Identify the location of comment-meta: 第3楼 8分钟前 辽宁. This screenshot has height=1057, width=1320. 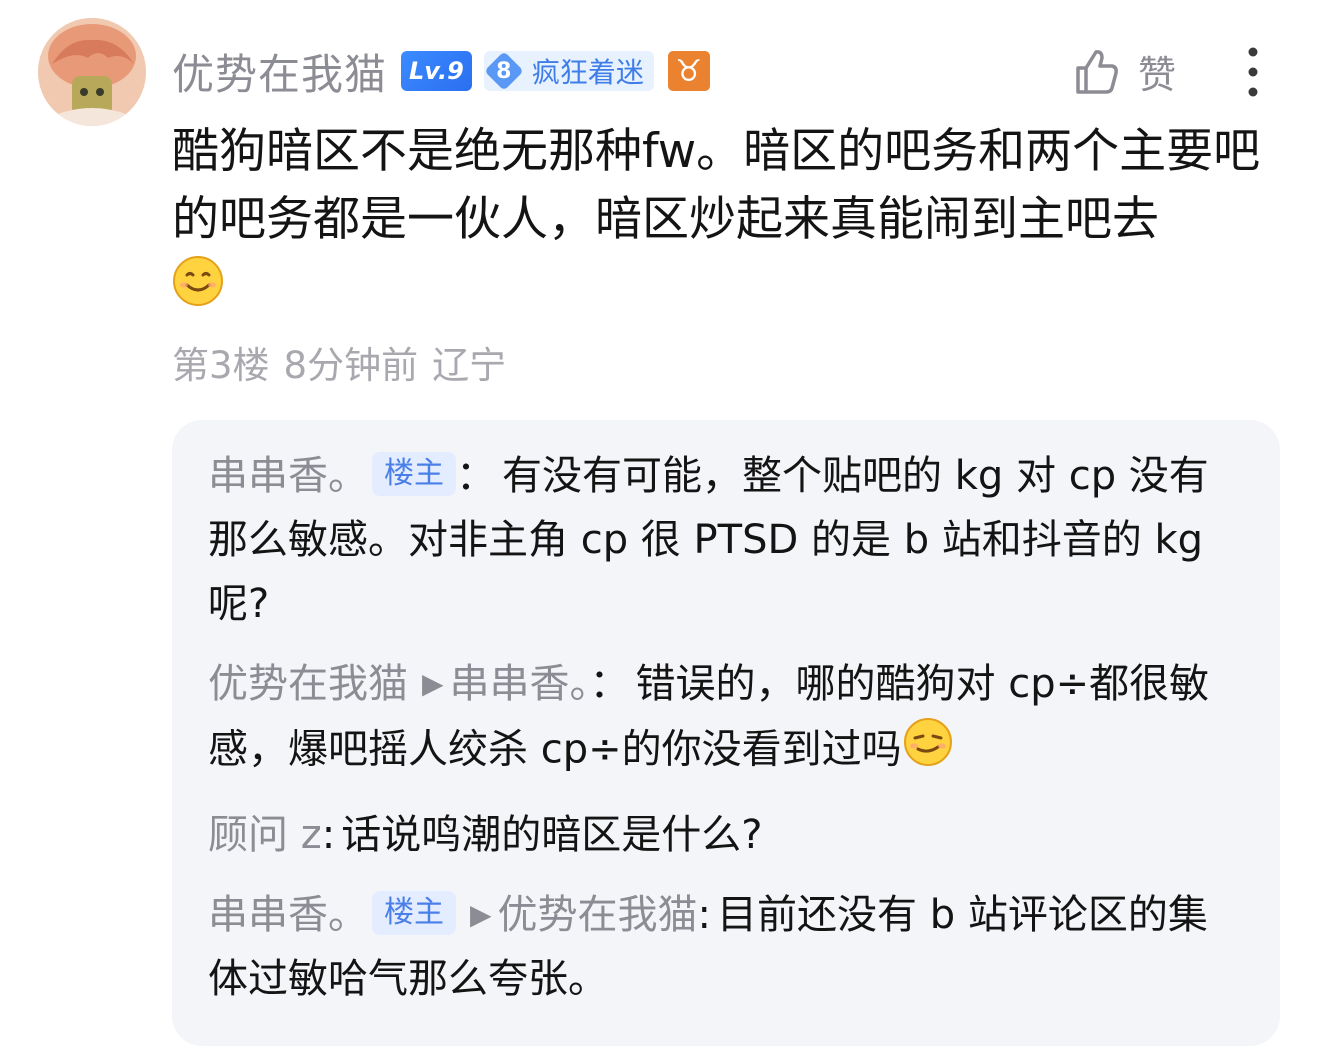
(346, 362).